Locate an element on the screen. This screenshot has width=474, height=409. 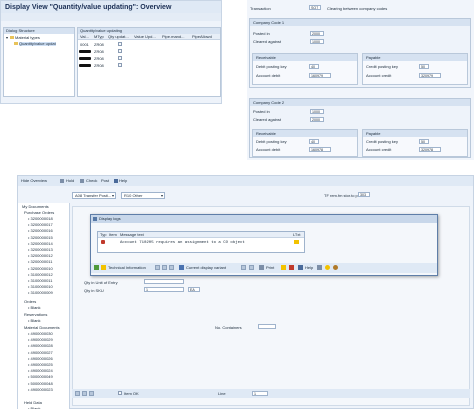
help-icon is located at coordinates (300, 267).